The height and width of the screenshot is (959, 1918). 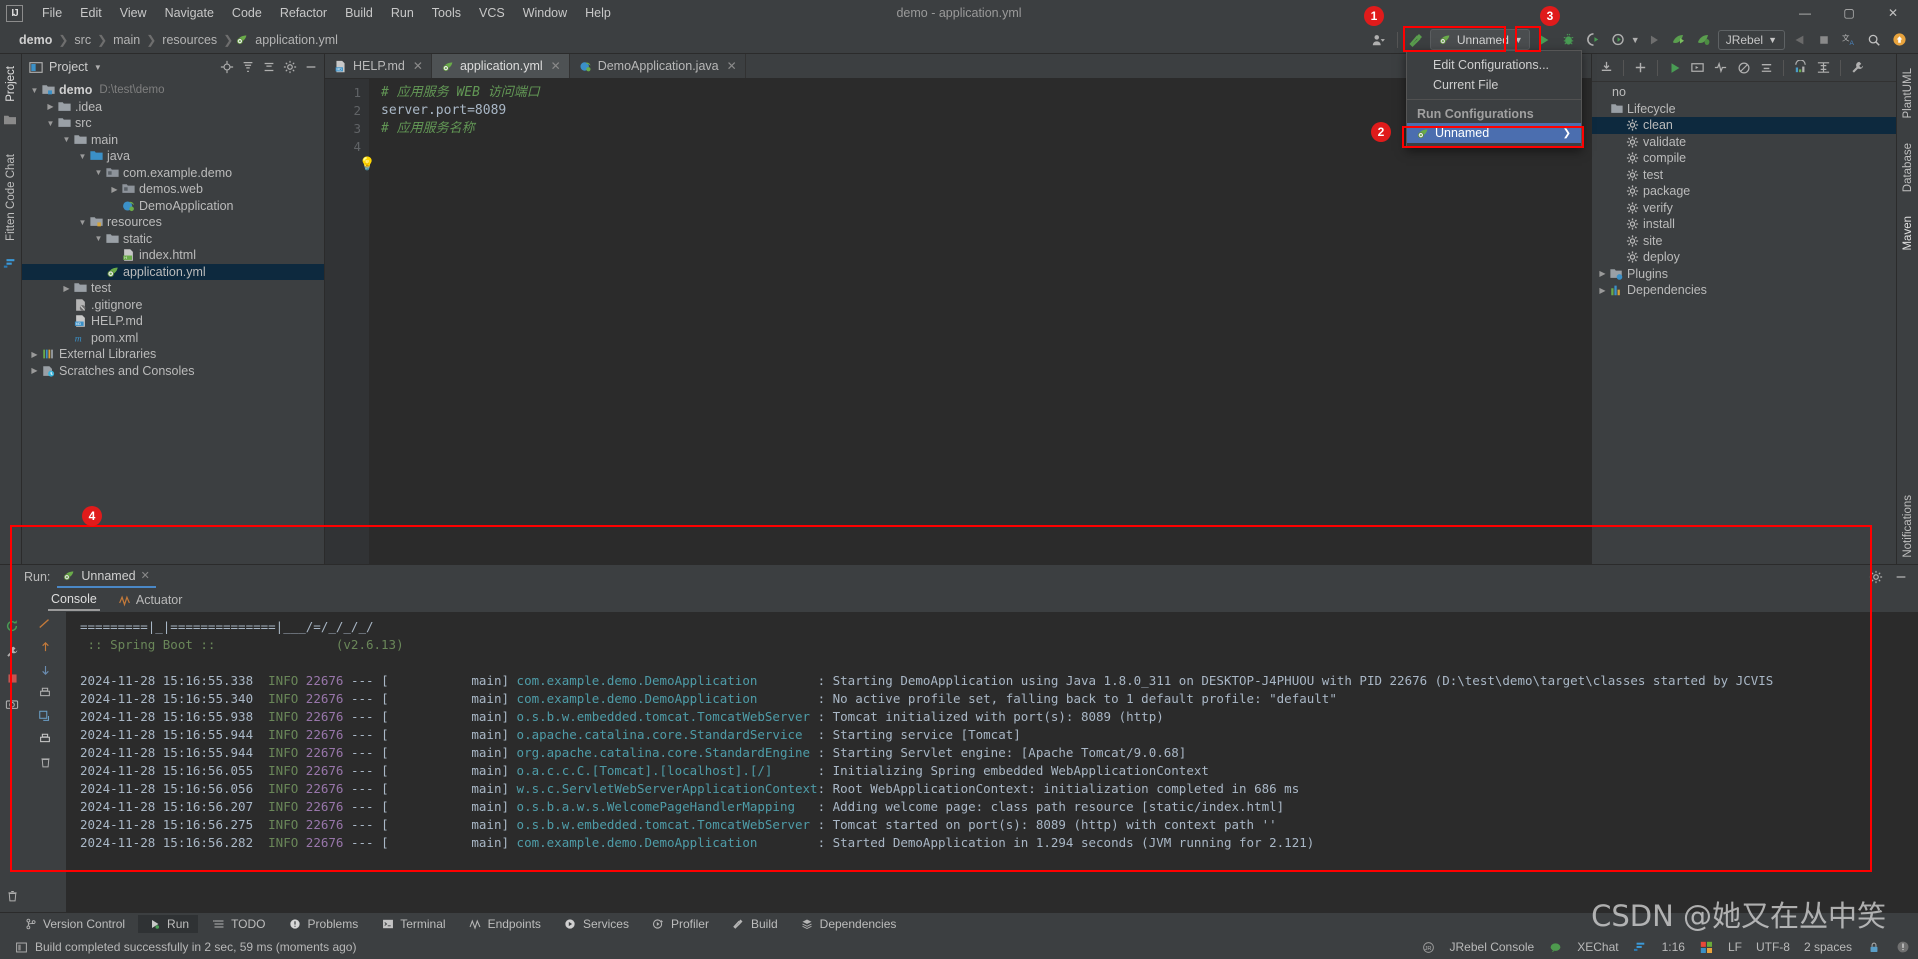 I want to click on editor-tab-help-md: MD HELP.md ✕, so click(x=378, y=66).